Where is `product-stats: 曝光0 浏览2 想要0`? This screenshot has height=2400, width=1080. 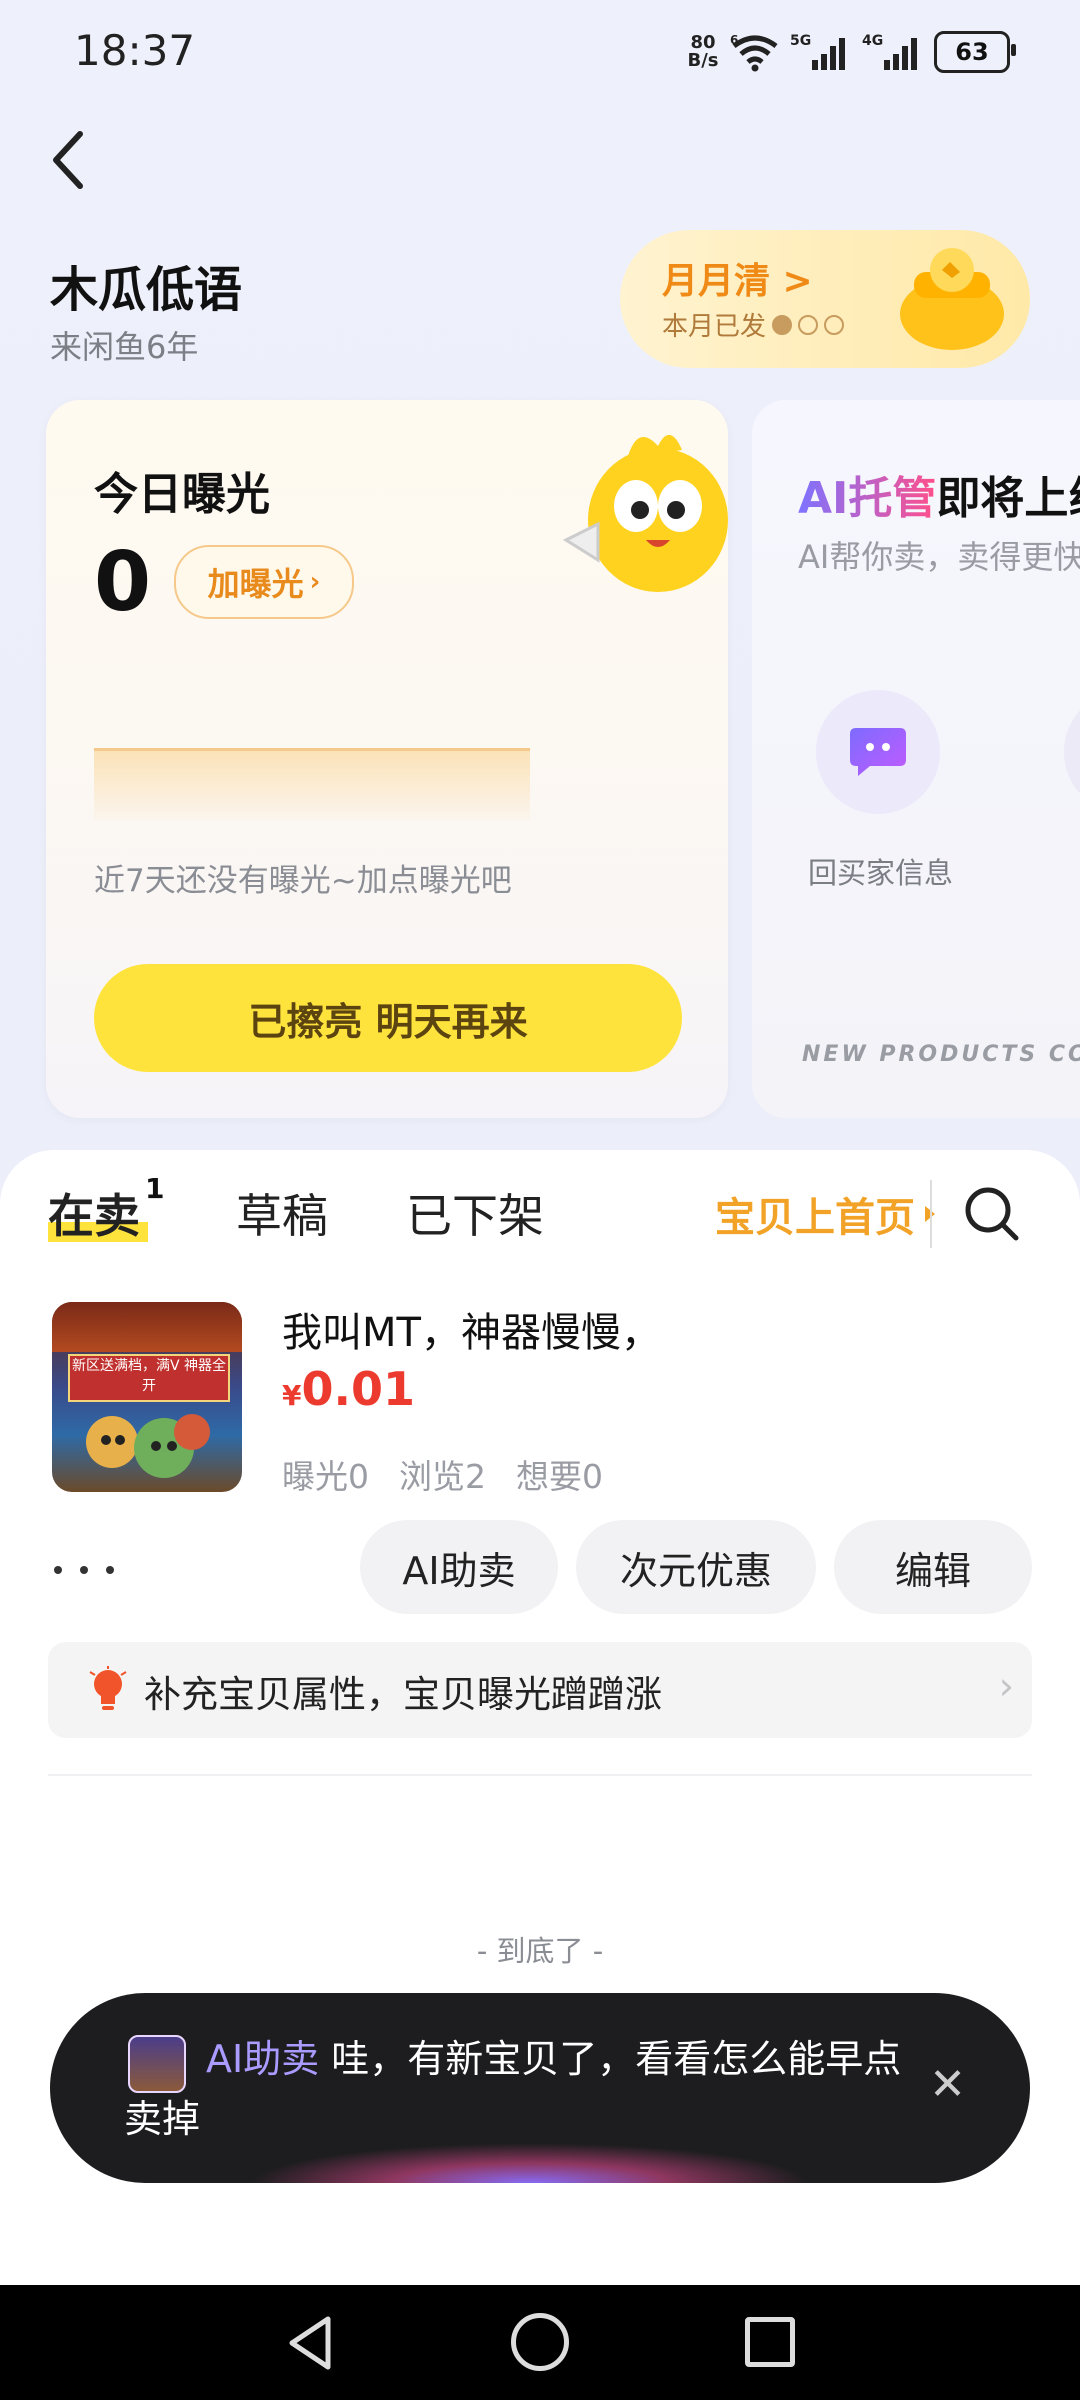
product-stats: 曝光0 浏览2 想要0 is located at coordinates (442, 1474).